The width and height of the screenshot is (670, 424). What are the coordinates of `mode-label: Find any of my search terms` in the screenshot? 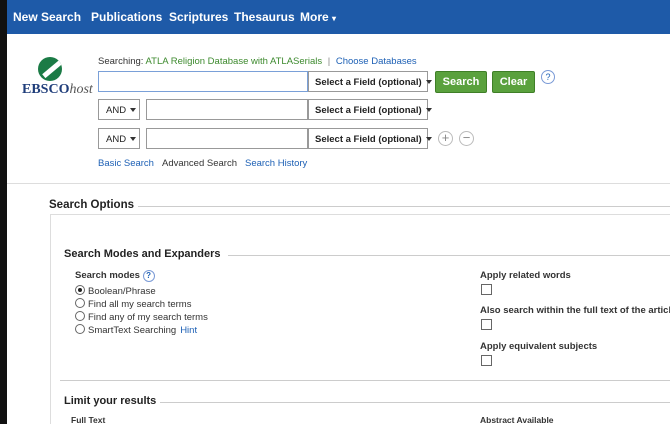 It's located at (148, 317).